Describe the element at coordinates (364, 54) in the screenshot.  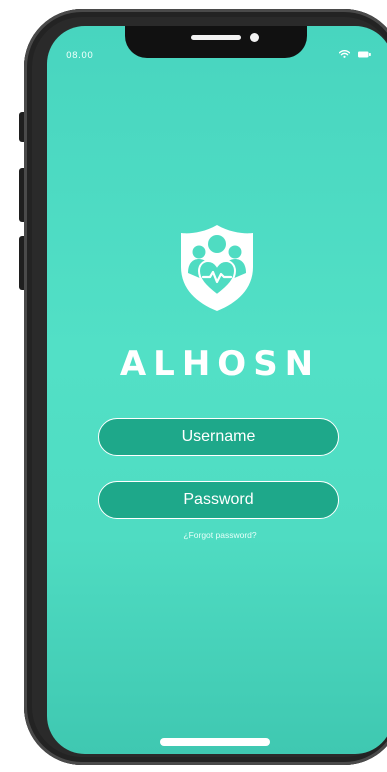
I see `battery-icon` at that location.